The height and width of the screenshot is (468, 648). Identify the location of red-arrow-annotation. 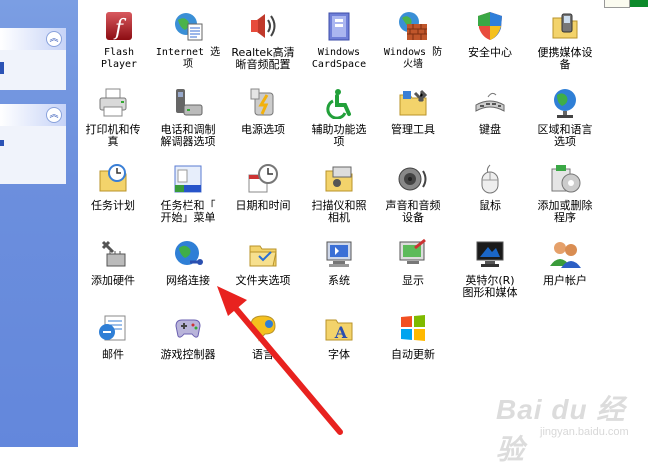
(280, 360).